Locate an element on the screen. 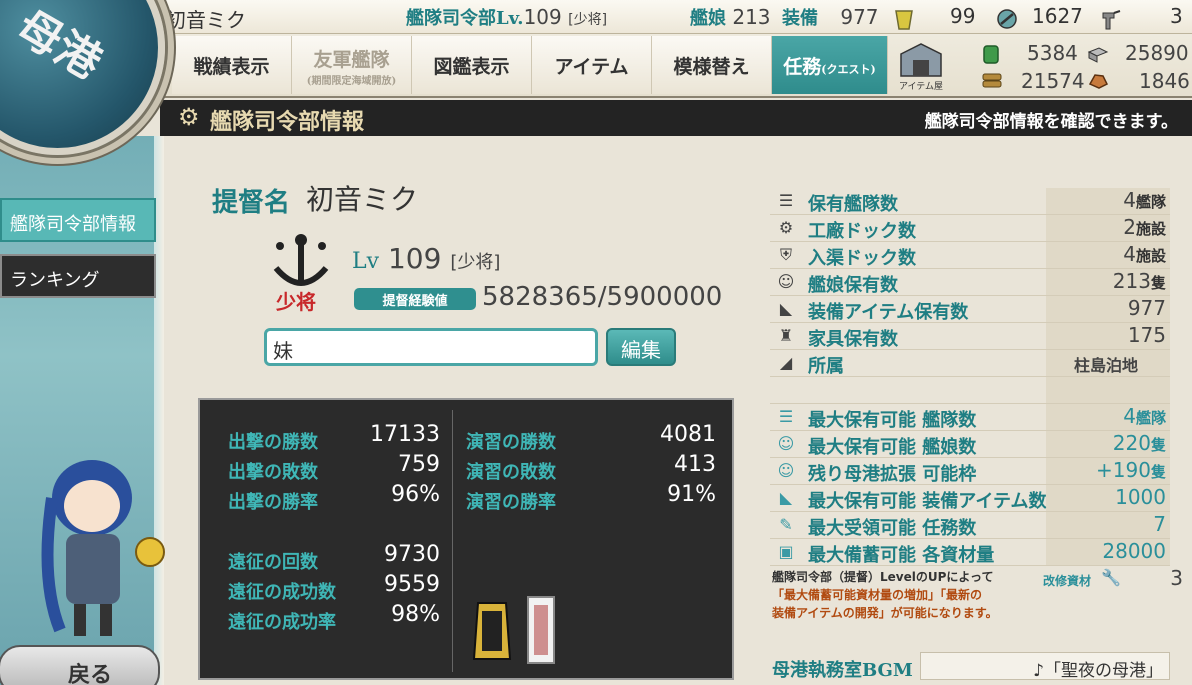 The height and width of the screenshot is (685, 1192). stats-divider is located at coordinates (452, 541).